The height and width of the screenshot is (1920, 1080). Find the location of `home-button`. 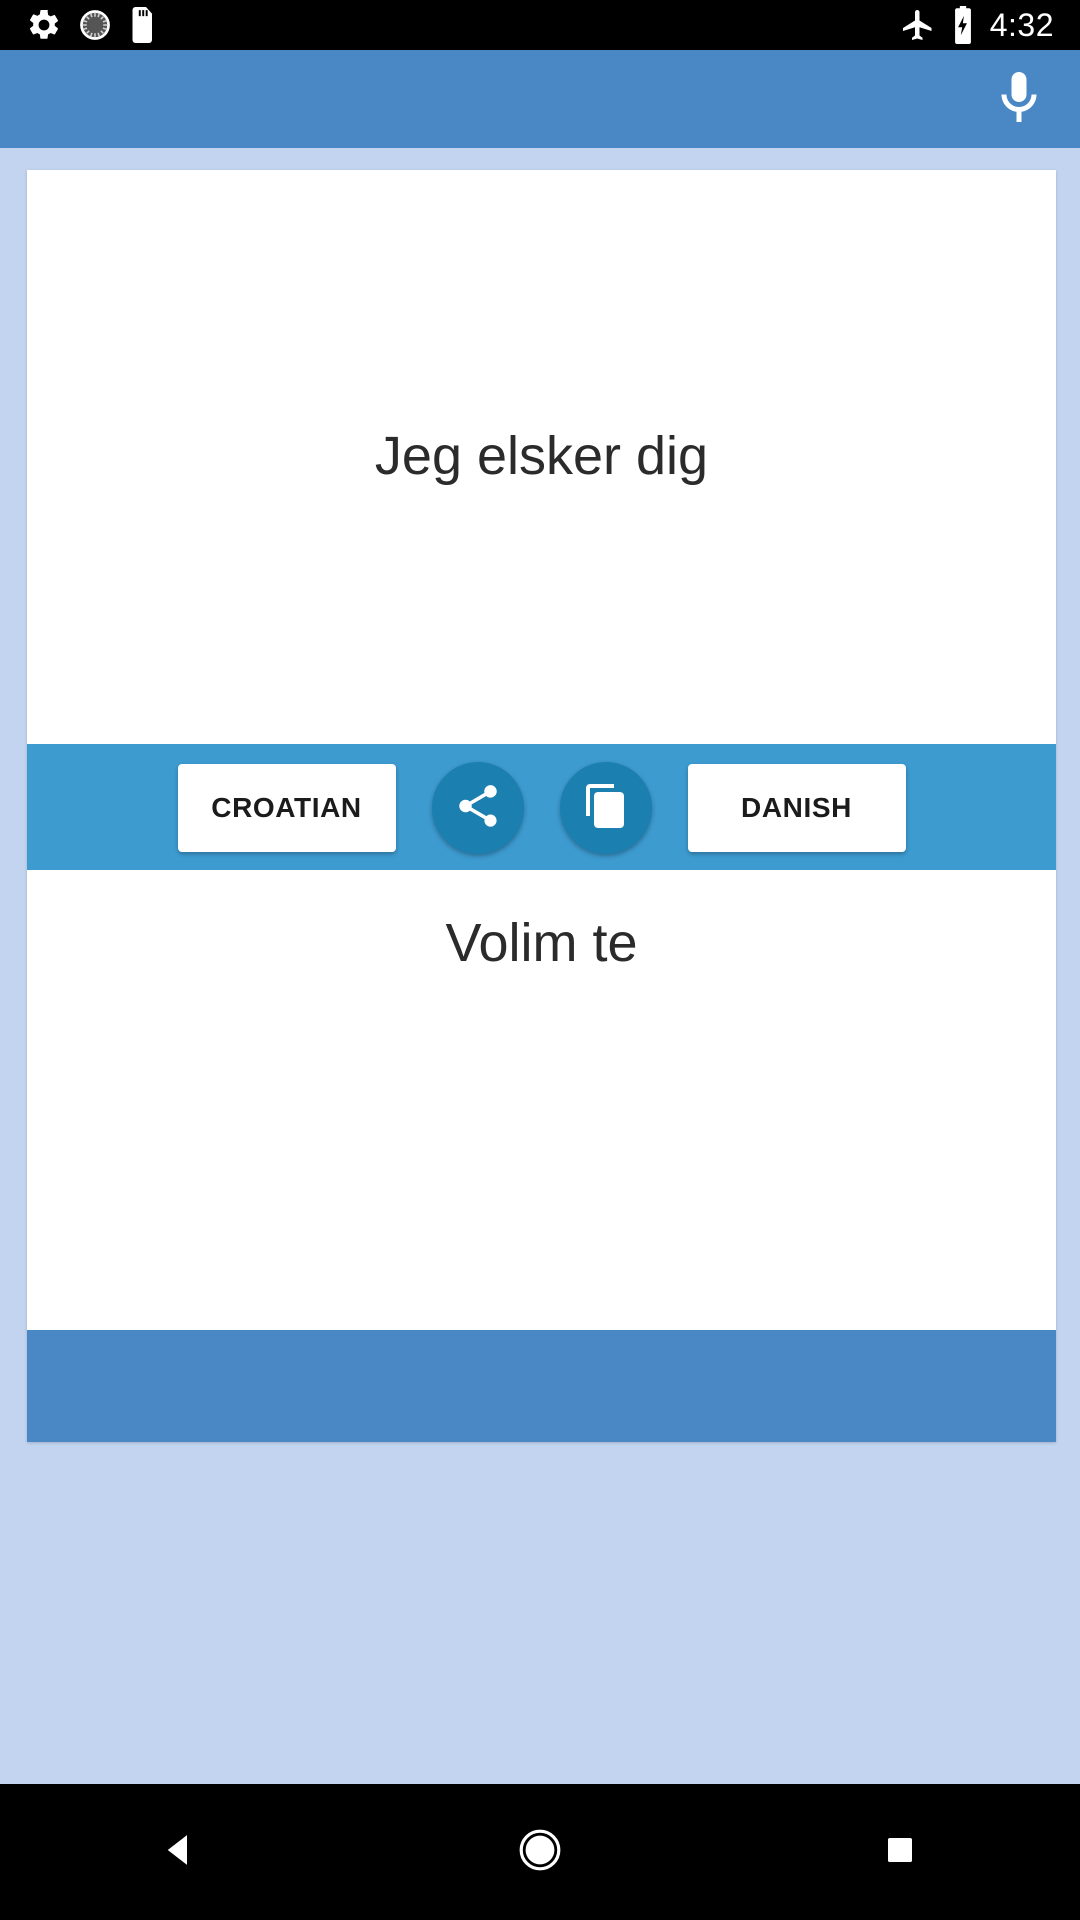

home-button is located at coordinates (540, 1852).